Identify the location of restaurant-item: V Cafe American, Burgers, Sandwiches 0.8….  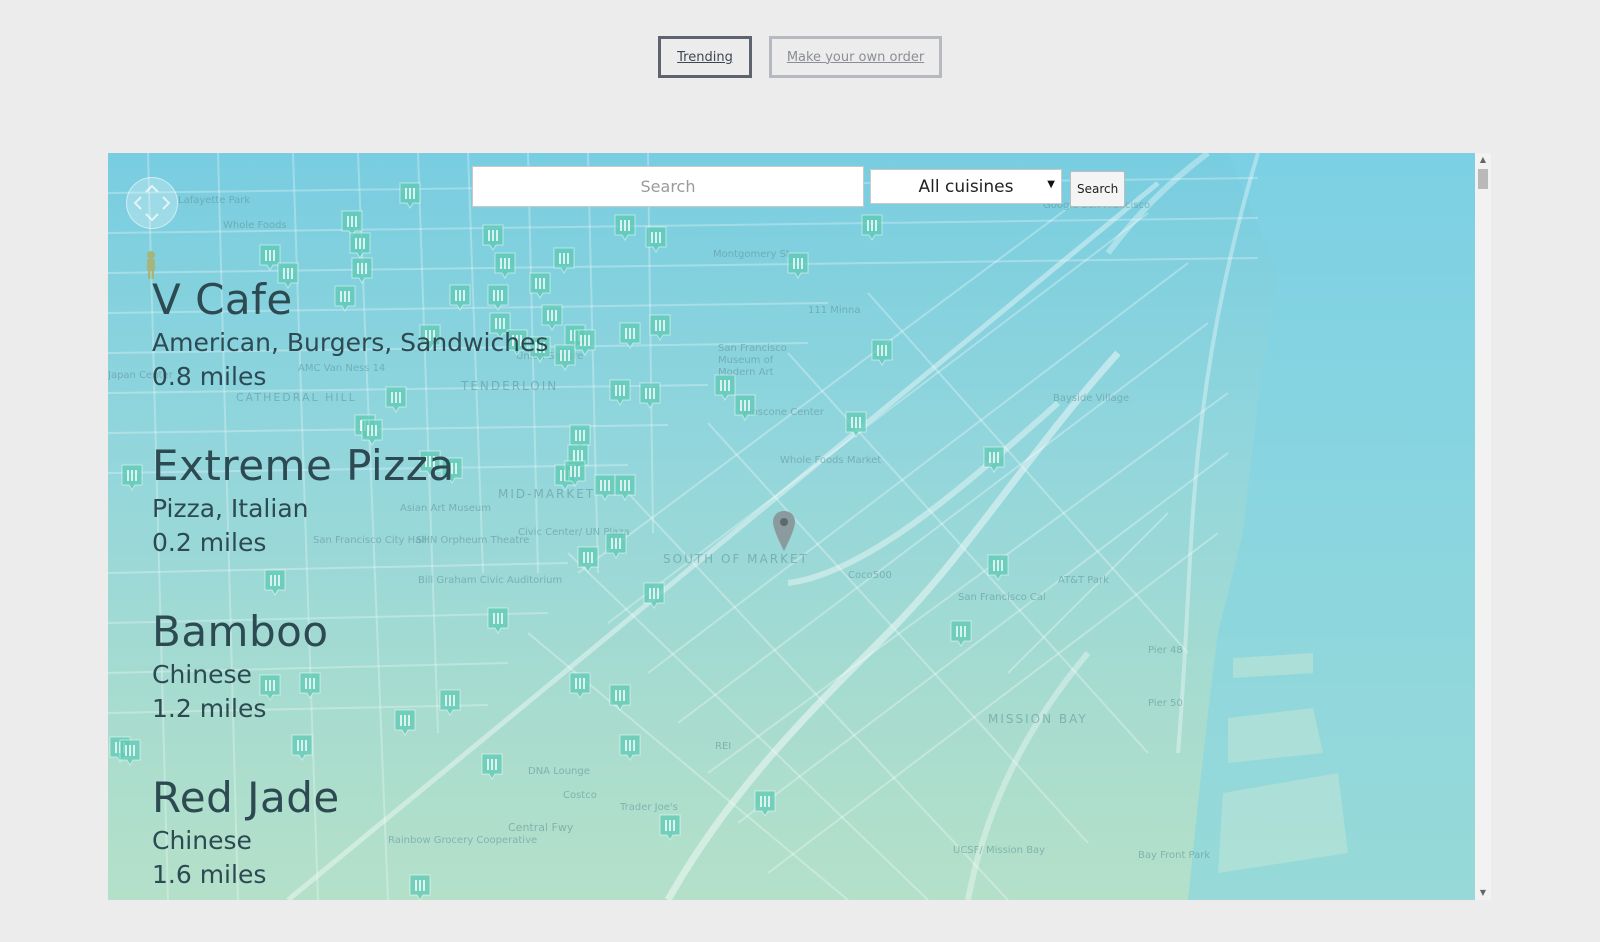
(452, 361).